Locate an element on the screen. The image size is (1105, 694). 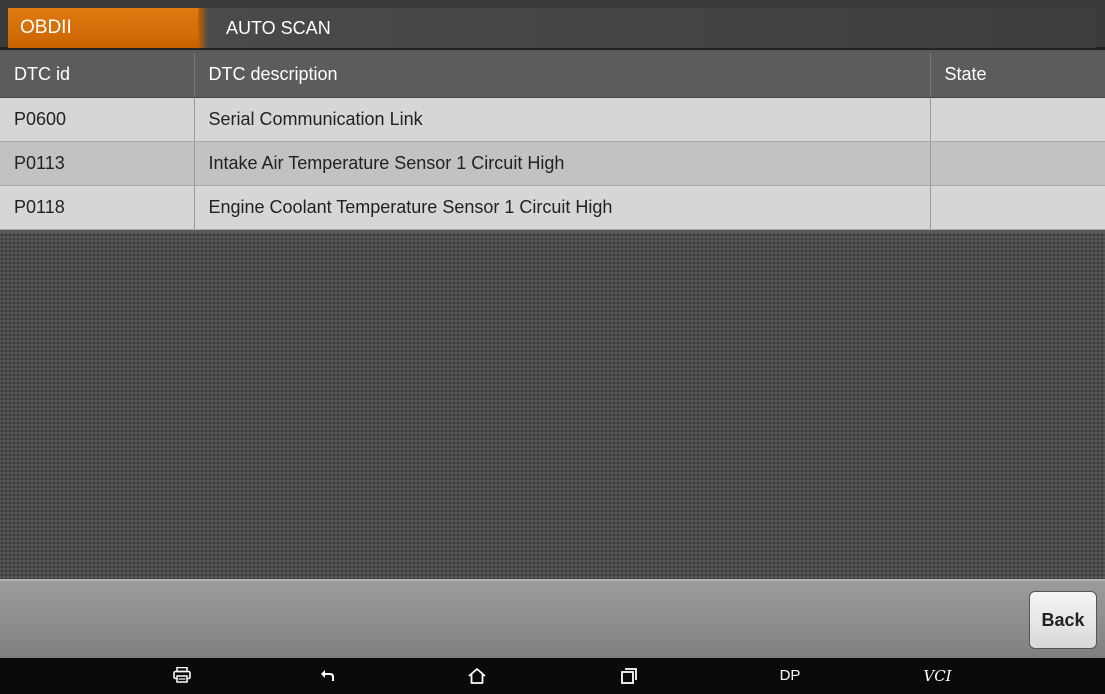
column-header-state: State is located at coordinates (1017, 75).